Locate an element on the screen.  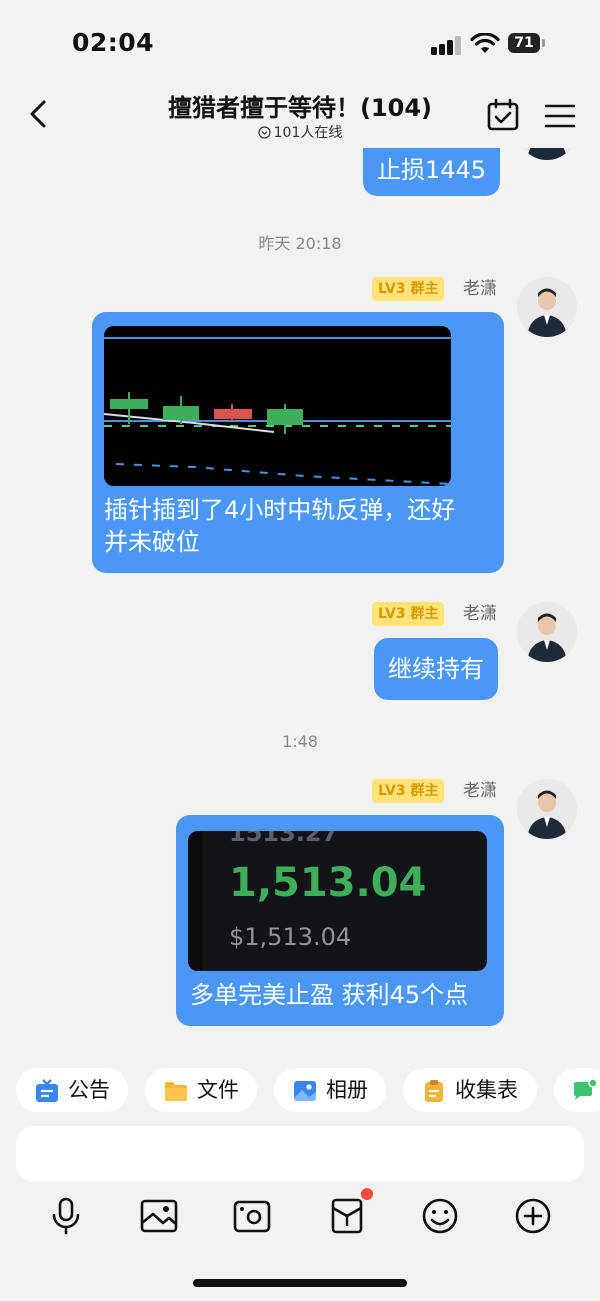
home-indicator is located at coordinates (300, 1283).